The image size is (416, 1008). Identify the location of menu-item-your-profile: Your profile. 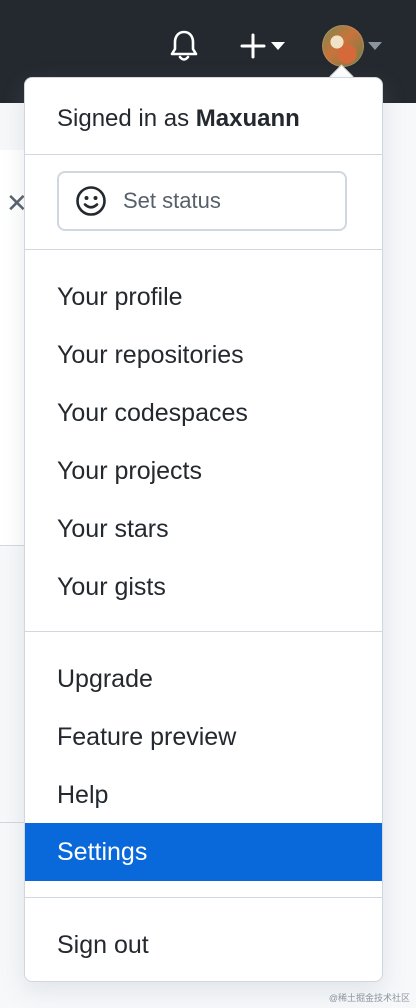
(203, 297).